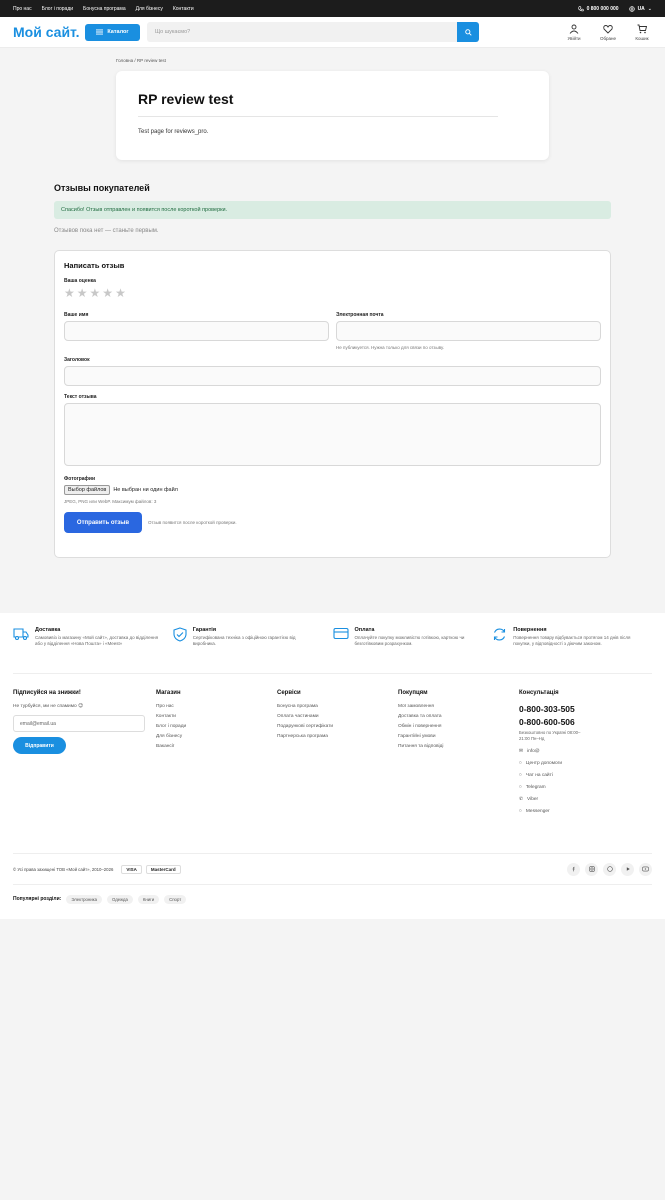 This screenshot has height=1200, width=665. Describe the element at coordinates (289, 693) in the screenshot. I see `column-title: Сервіси` at that location.